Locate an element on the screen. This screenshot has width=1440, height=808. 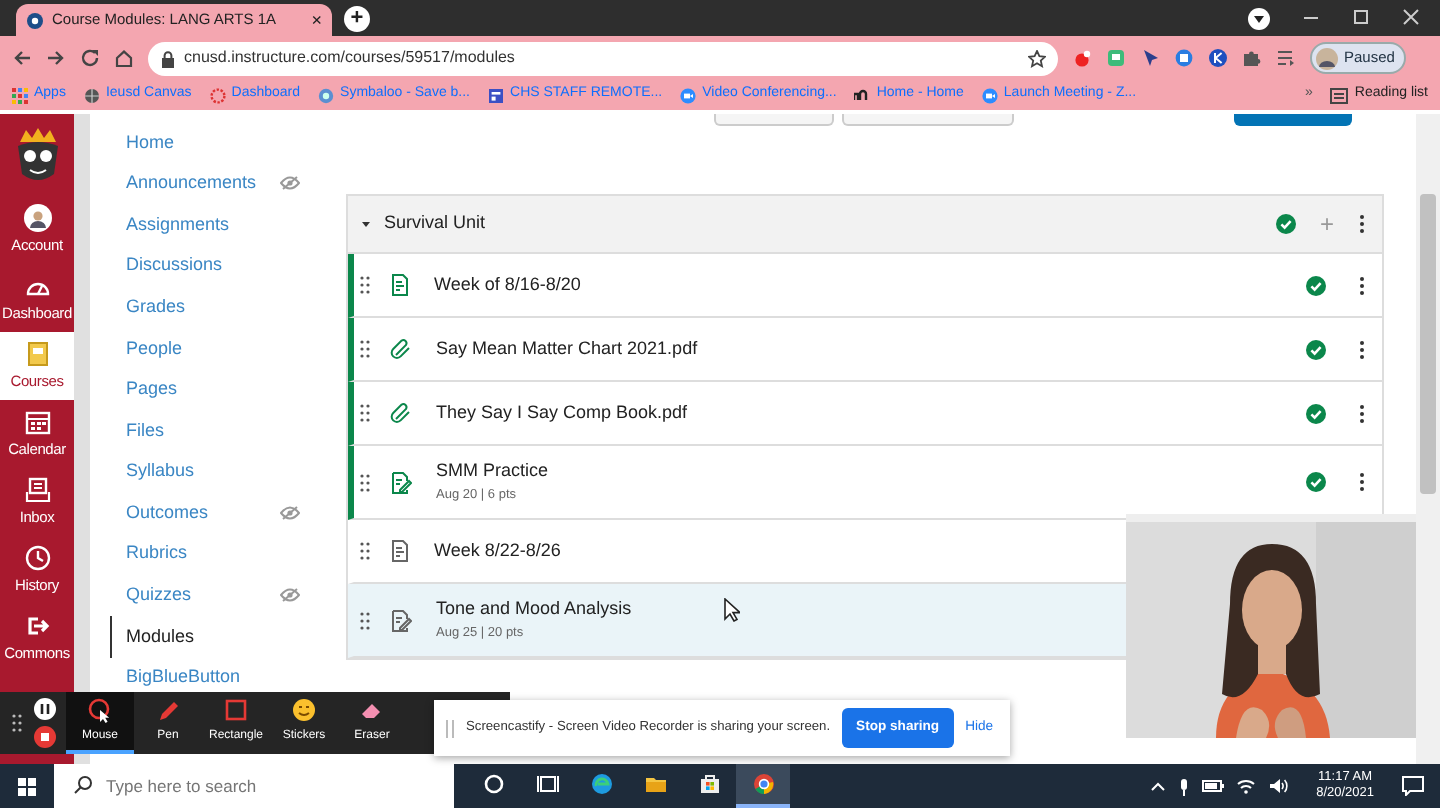
course-nav-link: Home is located at coordinates (225, 143).